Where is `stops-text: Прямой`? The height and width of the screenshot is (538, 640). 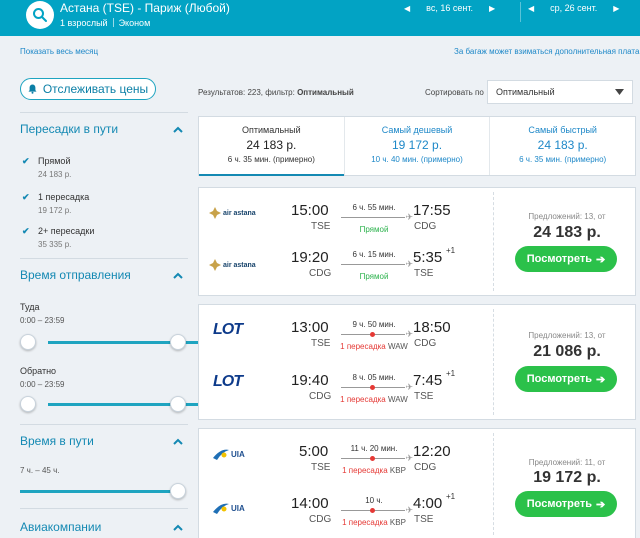
stops-text: Прямой is located at coordinates (374, 229).